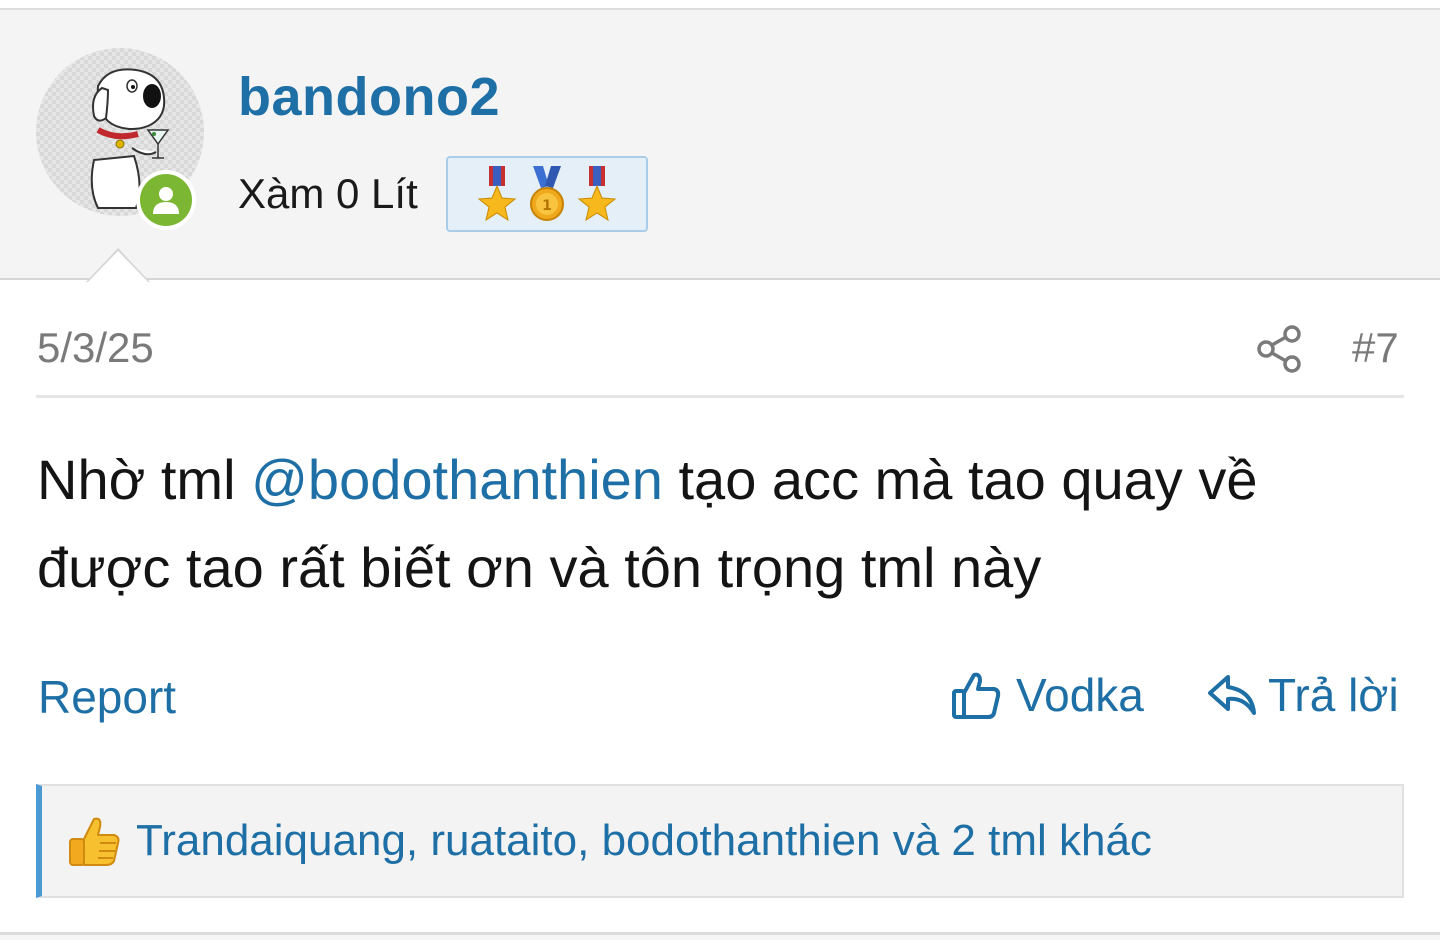 The width and height of the screenshot is (1440, 940). I want to click on like-button: Vodka, so click(1047, 695).